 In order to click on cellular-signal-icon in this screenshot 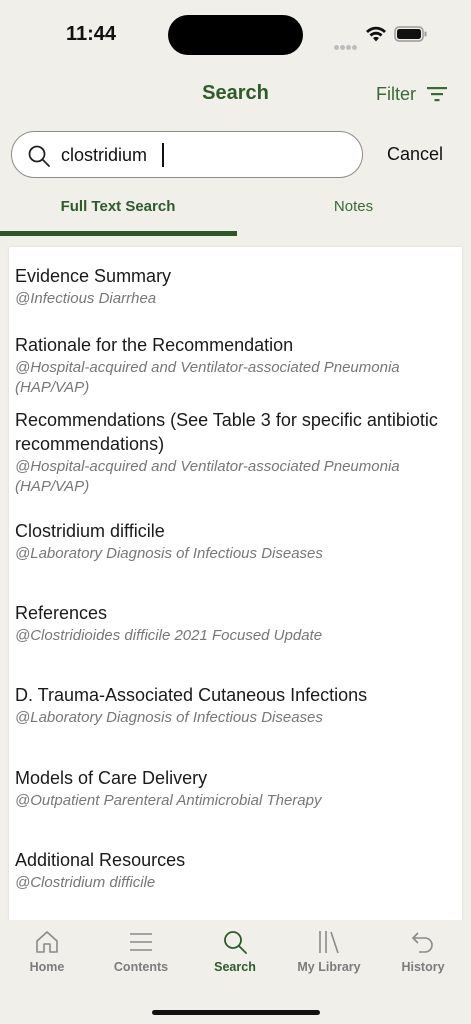, I will do `click(346, 46)`.